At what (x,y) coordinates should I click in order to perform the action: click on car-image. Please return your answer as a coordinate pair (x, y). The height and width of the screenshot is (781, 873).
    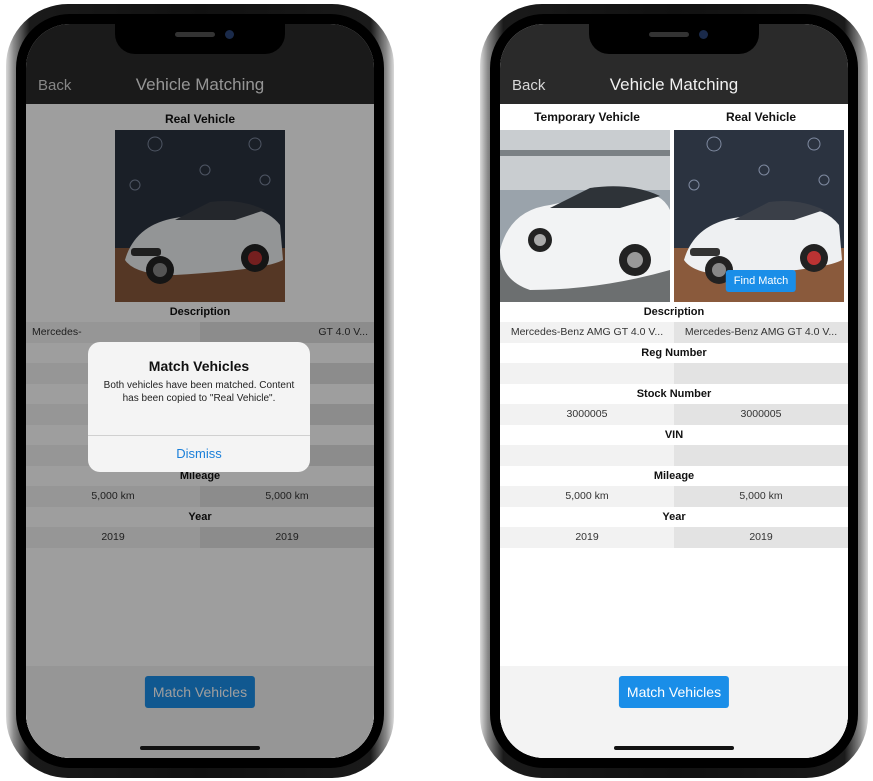
    Looking at the image, I should click on (585, 216).